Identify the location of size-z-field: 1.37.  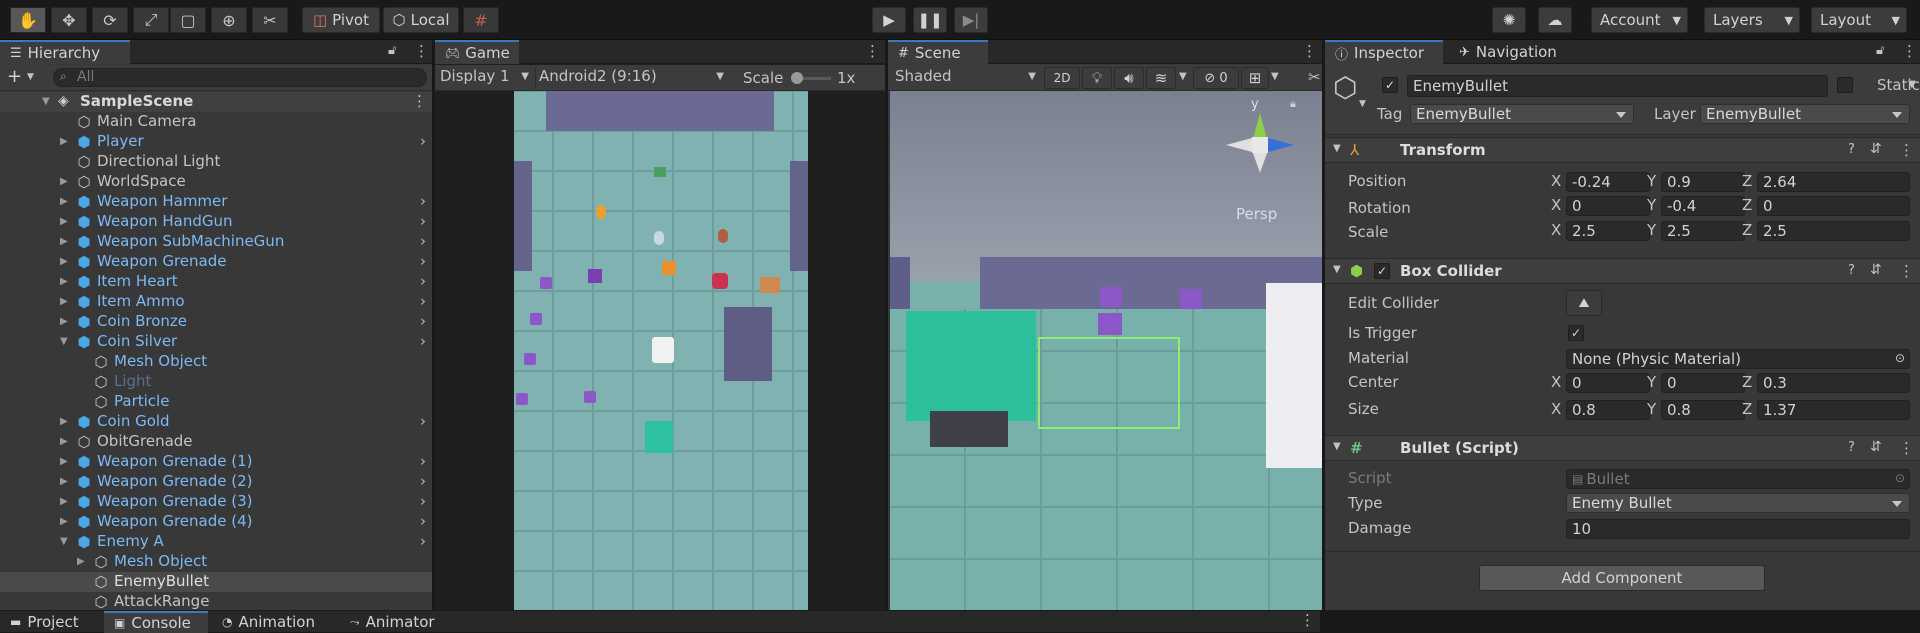
(1833, 410).